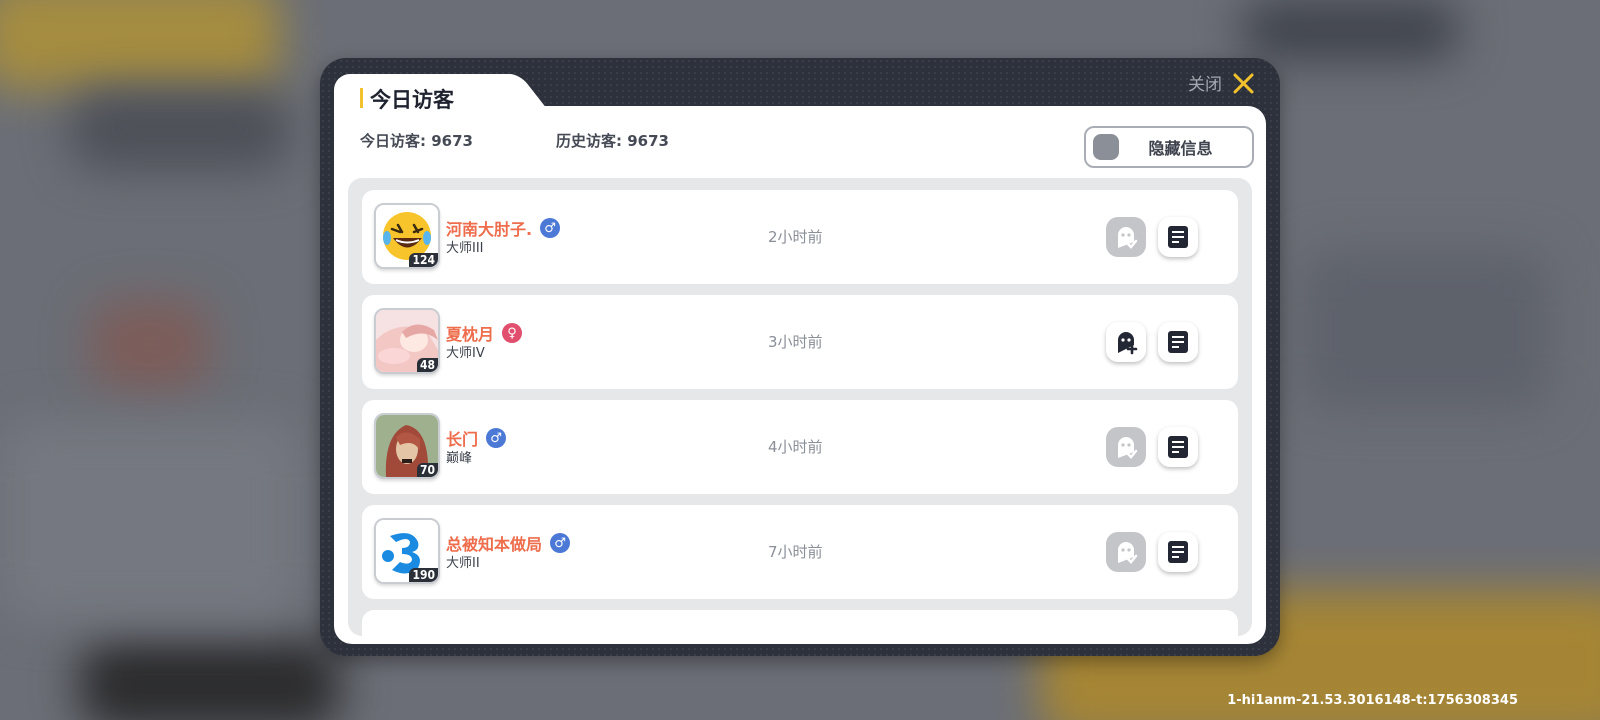 The width and height of the screenshot is (1600, 720). What do you see at coordinates (795, 552) in the screenshot?
I see `visit-time: 7小时前` at bounding box center [795, 552].